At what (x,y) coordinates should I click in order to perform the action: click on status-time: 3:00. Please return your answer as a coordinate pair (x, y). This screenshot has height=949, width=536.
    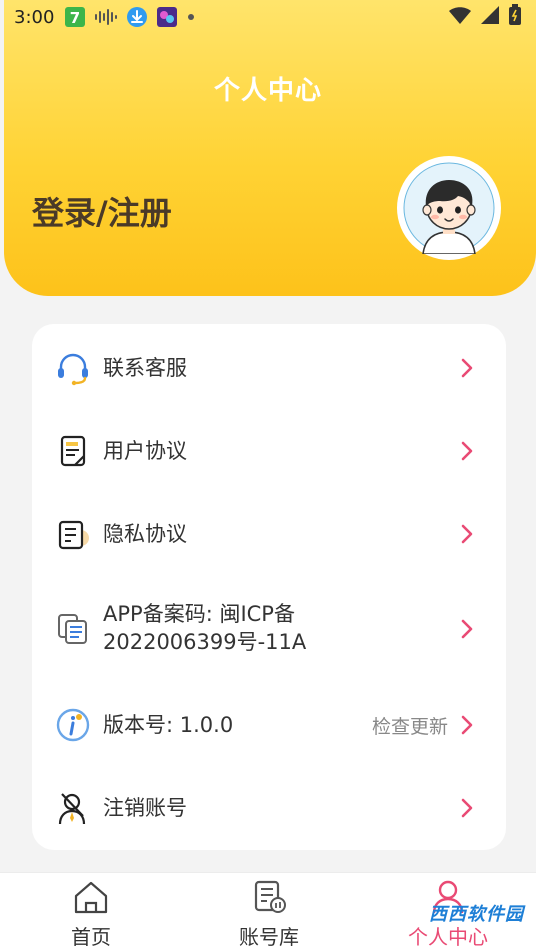
    Looking at the image, I should click on (34, 17).